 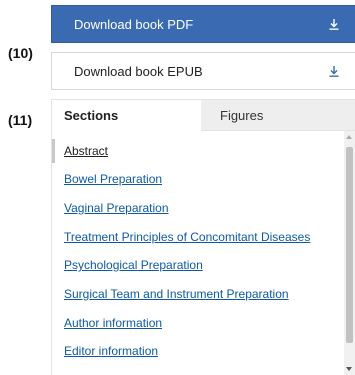 What do you see at coordinates (349, 137) in the screenshot?
I see `scroll-up-arrow-icon` at bounding box center [349, 137].